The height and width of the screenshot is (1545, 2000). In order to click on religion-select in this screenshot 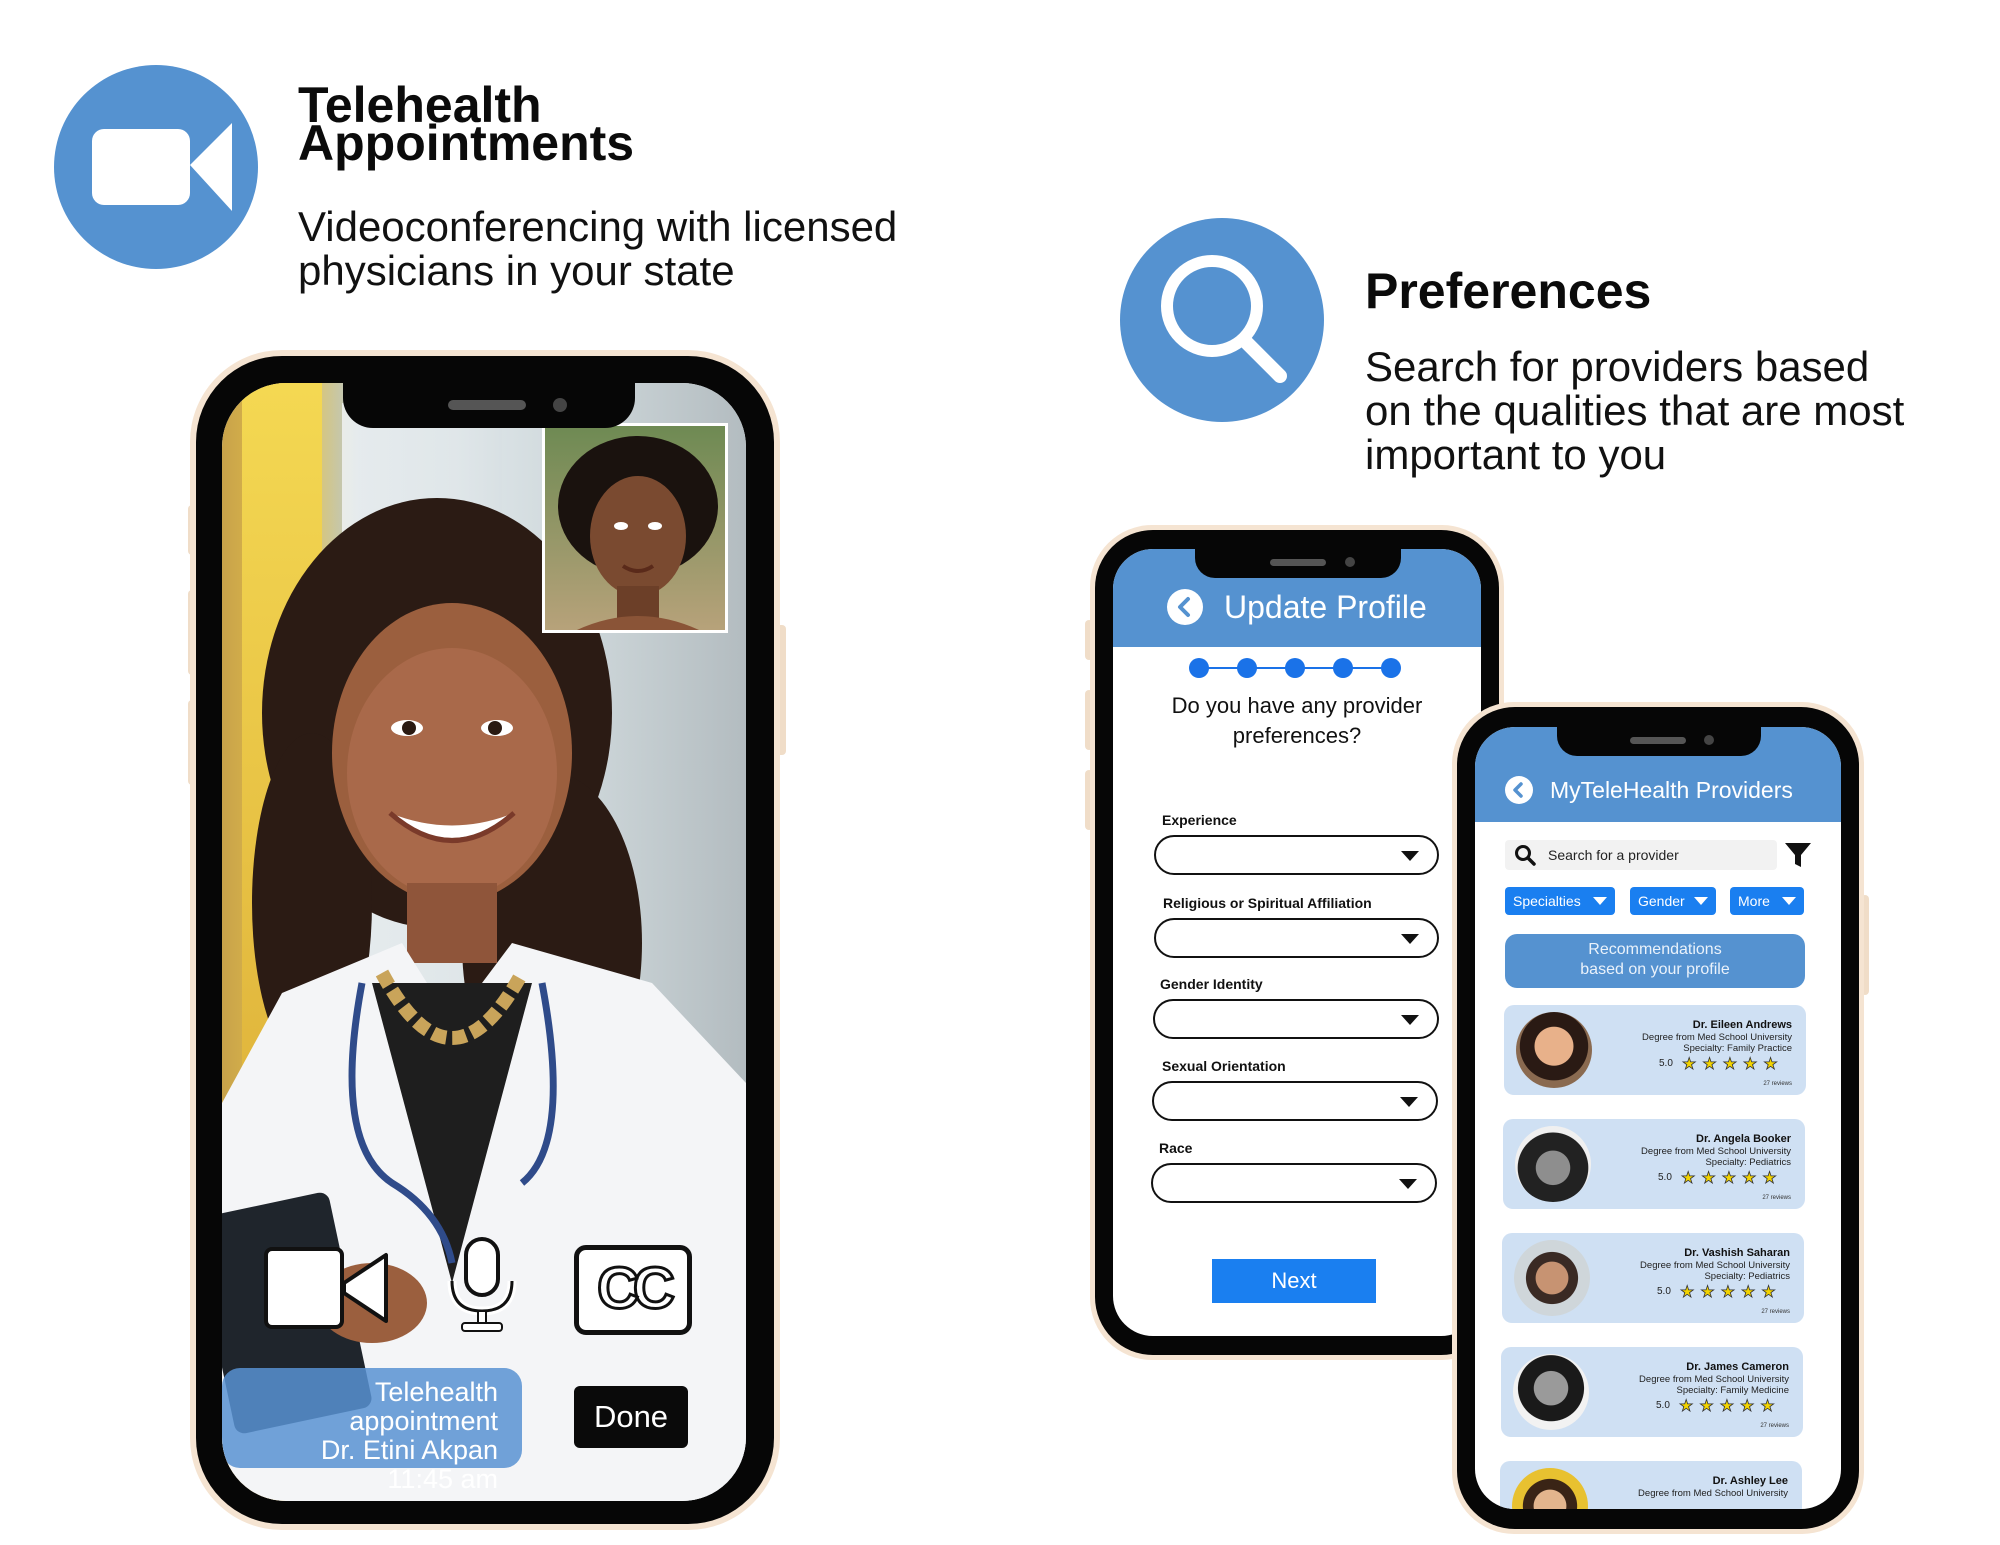, I will do `click(1296, 938)`.